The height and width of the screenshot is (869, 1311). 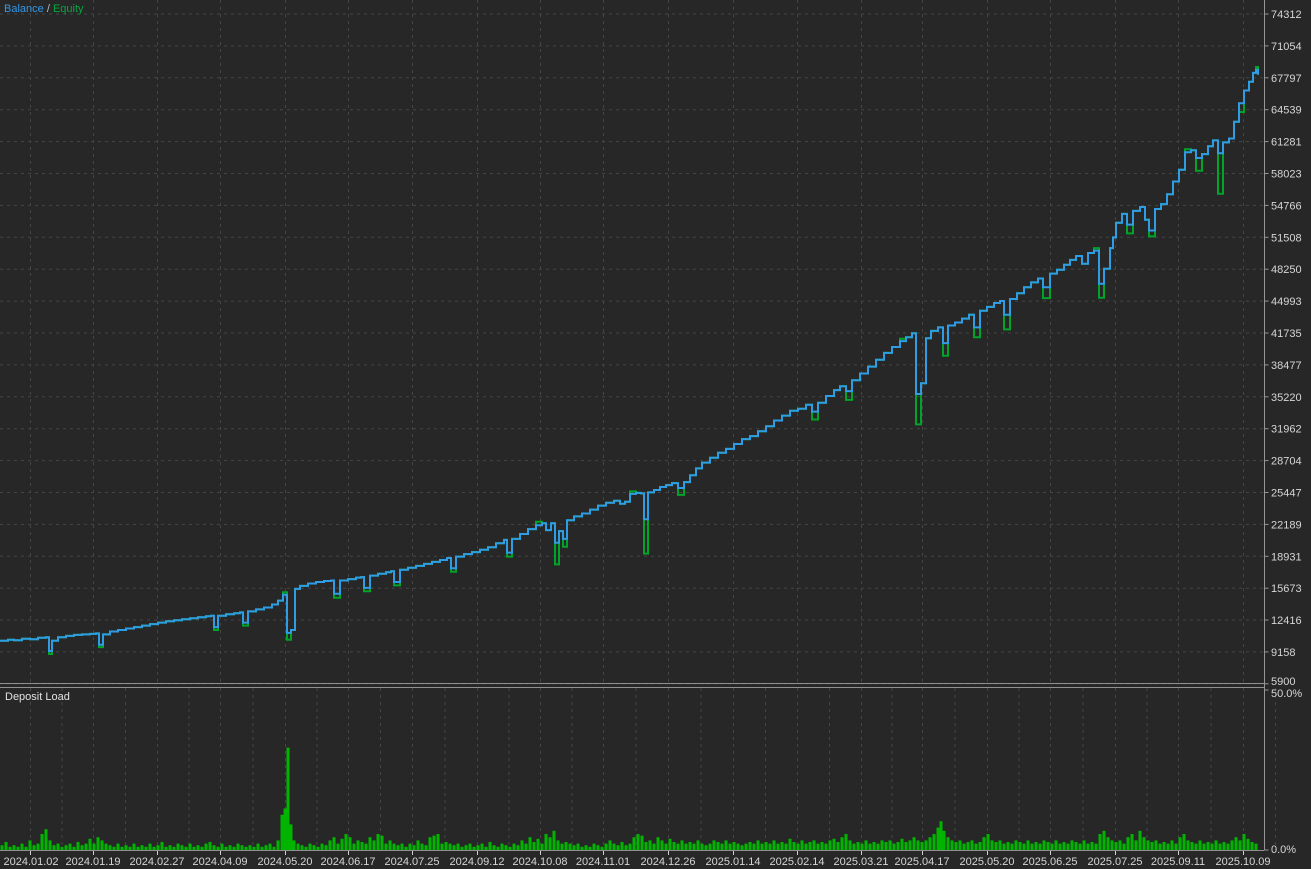 I want to click on svg-text: 2024.01.02, so click(x=30, y=862).